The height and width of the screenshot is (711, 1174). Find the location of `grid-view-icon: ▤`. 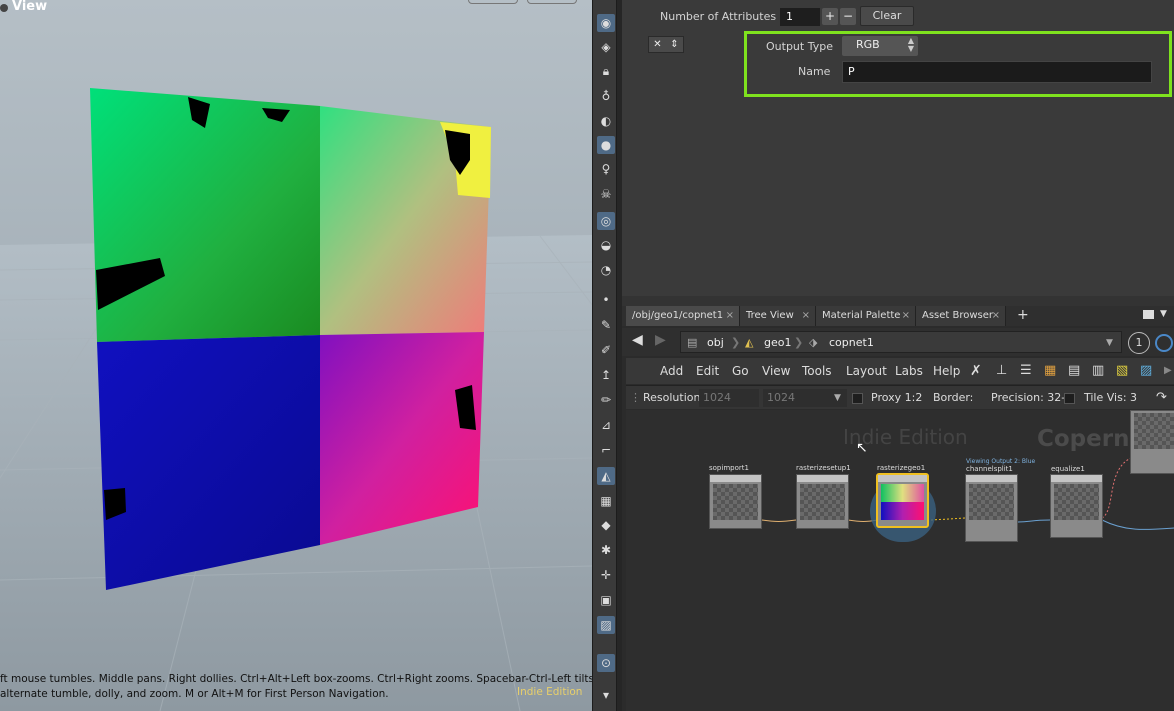

grid-view-icon: ▤ is located at coordinates (1074, 371).